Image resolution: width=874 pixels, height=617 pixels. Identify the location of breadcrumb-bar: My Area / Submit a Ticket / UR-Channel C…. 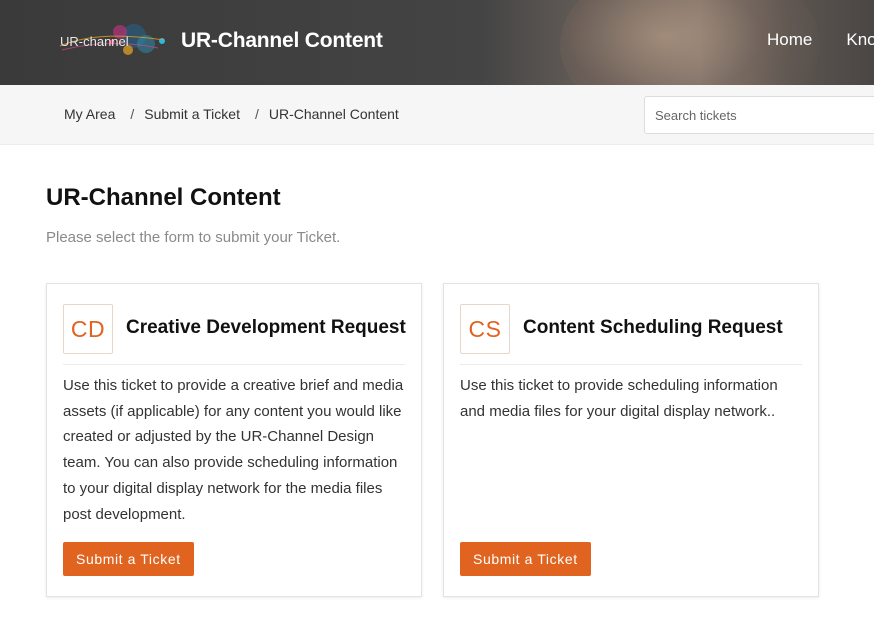
(437, 115).